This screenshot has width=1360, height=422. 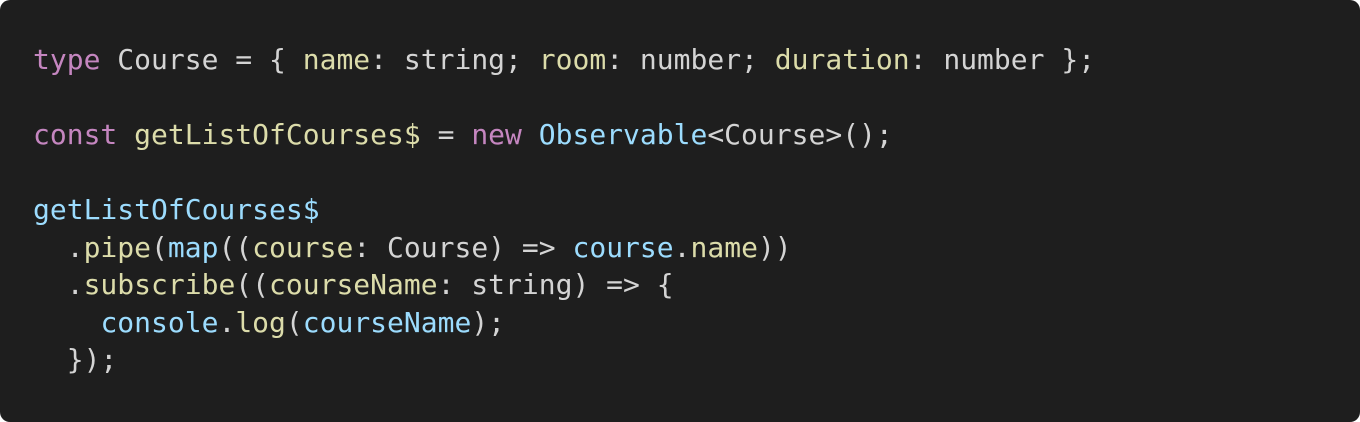 What do you see at coordinates (1002, 59) in the screenshot?
I see `code-token-punct: : number };` at bounding box center [1002, 59].